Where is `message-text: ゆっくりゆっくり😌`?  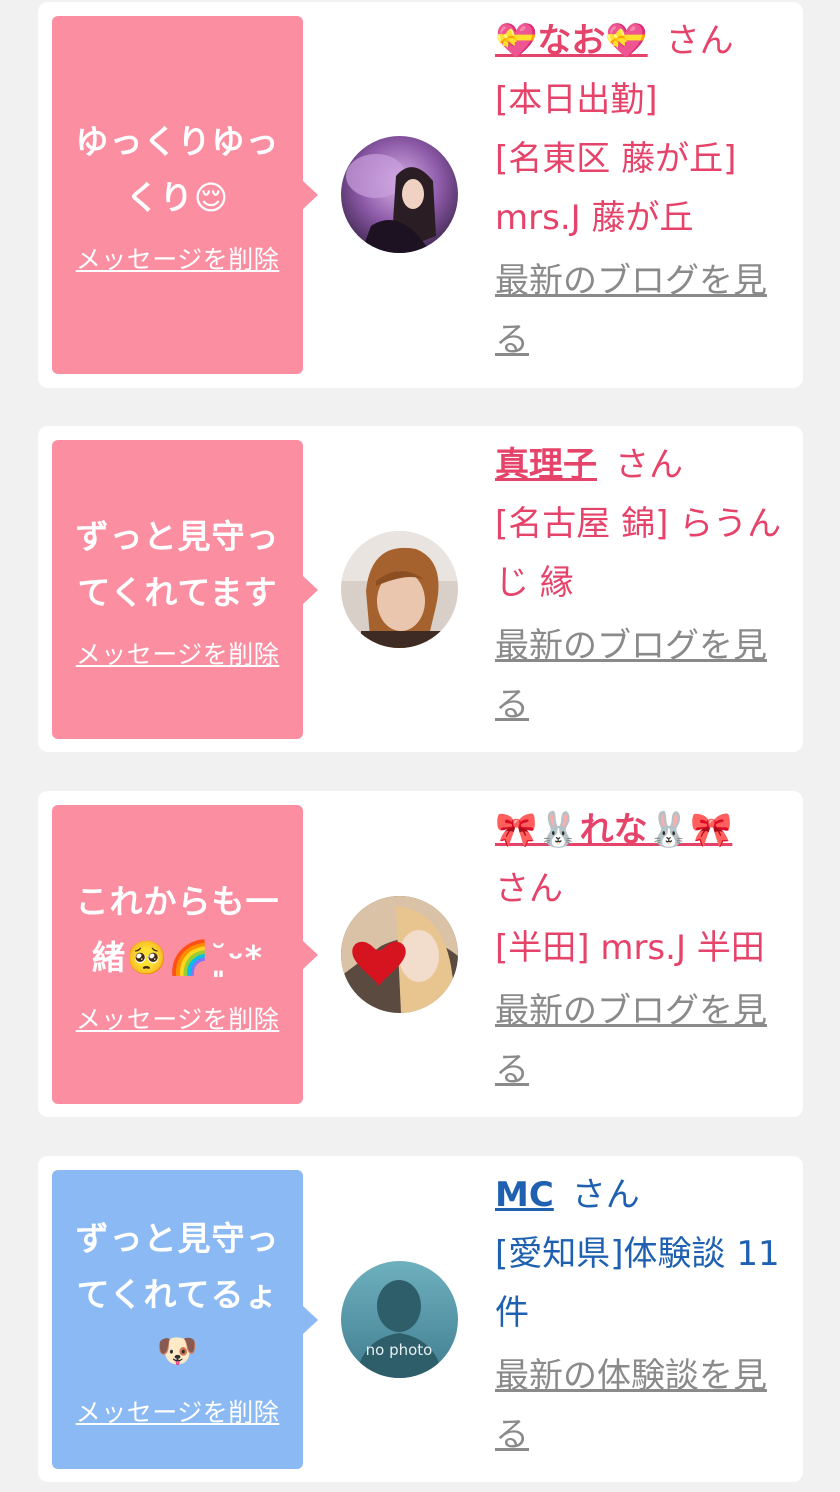
message-text: ゆっくりゆっくり😌 is located at coordinates (177, 169).